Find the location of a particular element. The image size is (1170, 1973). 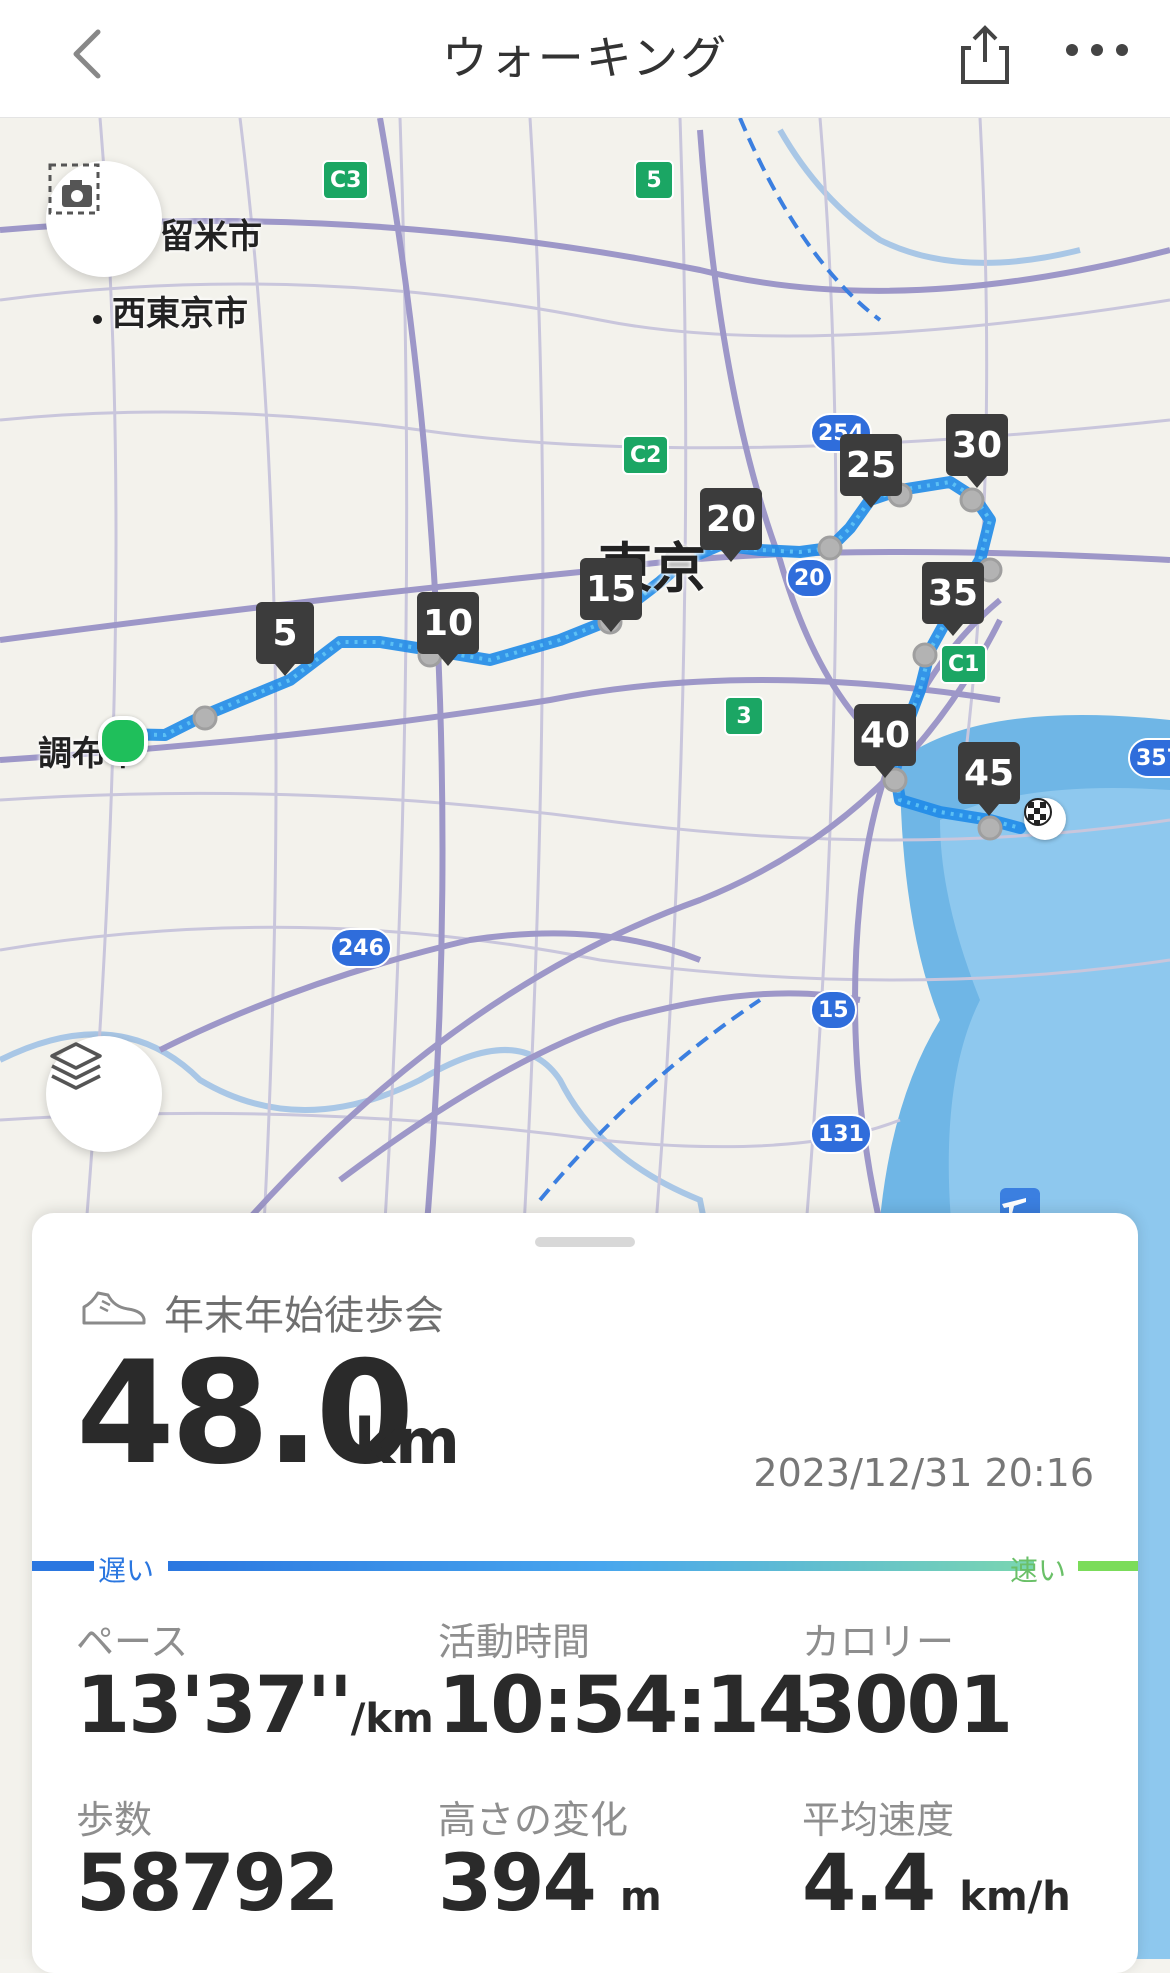

elevation-value: 394 is located at coordinates (517, 1884).